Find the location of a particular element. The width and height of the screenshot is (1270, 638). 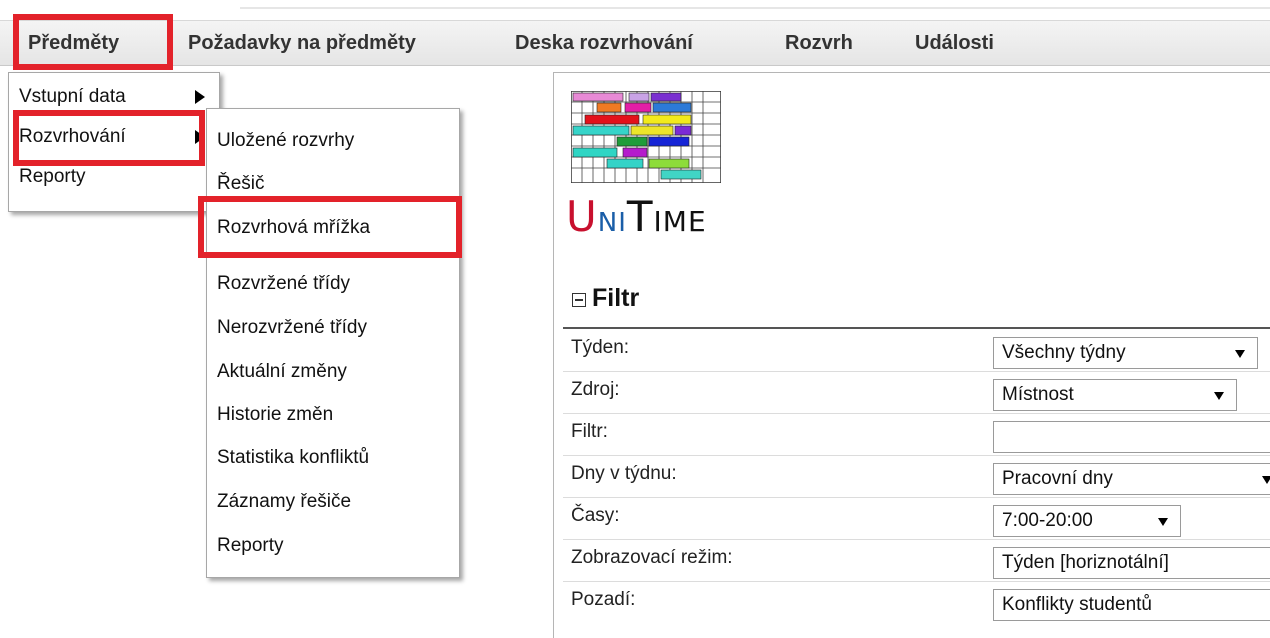

menu-deska-rozvrhovani: Deska rozvrhování is located at coordinates (604, 43).